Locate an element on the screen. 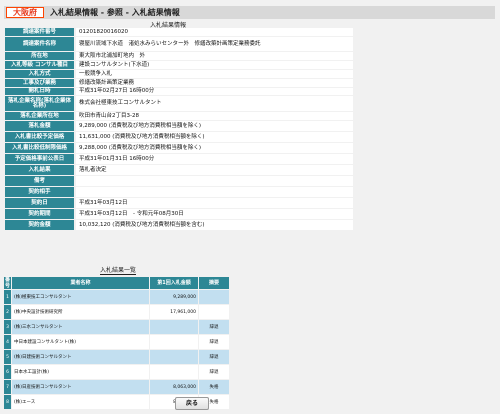 The height and width of the screenshot is (414, 500). detail-row: 調達案件番号 01201820016020 is located at coordinates (179, 32).